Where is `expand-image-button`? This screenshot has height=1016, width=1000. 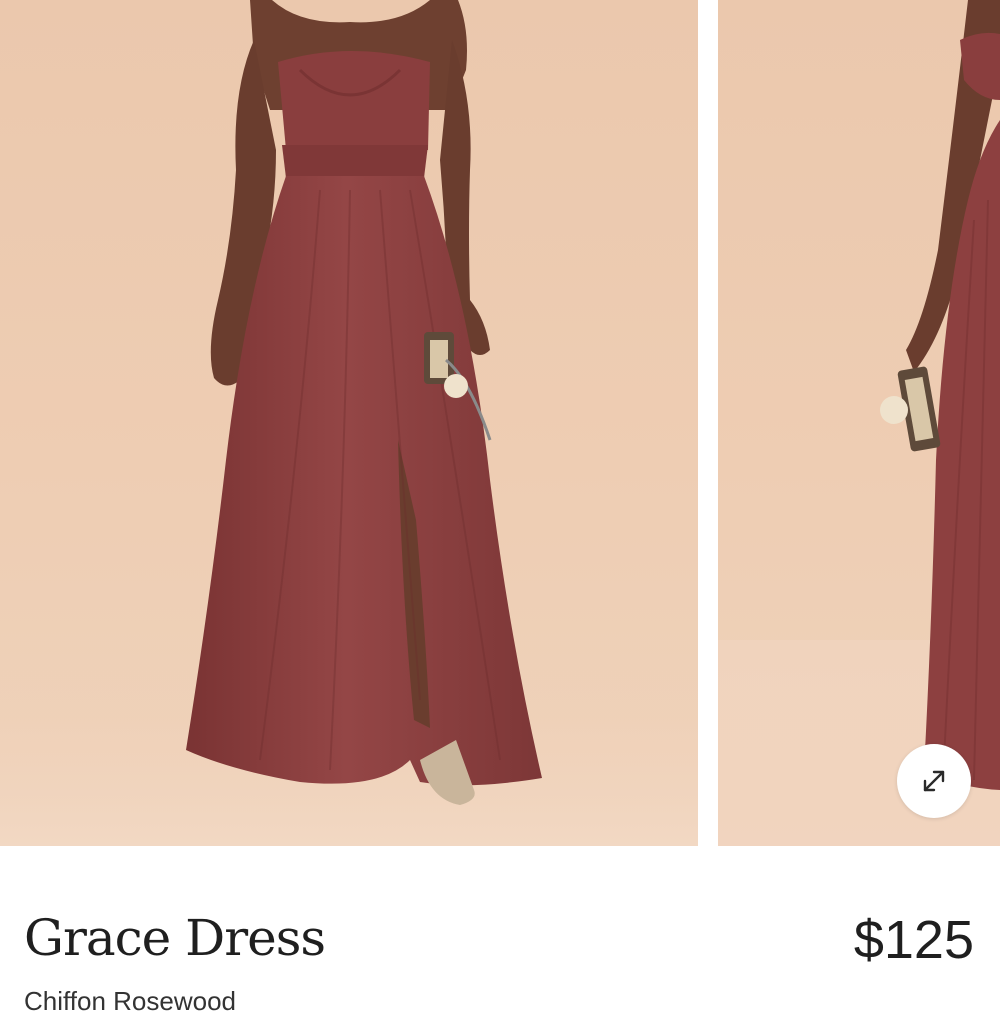 expand-image-button is located at coordinates (934, 781).